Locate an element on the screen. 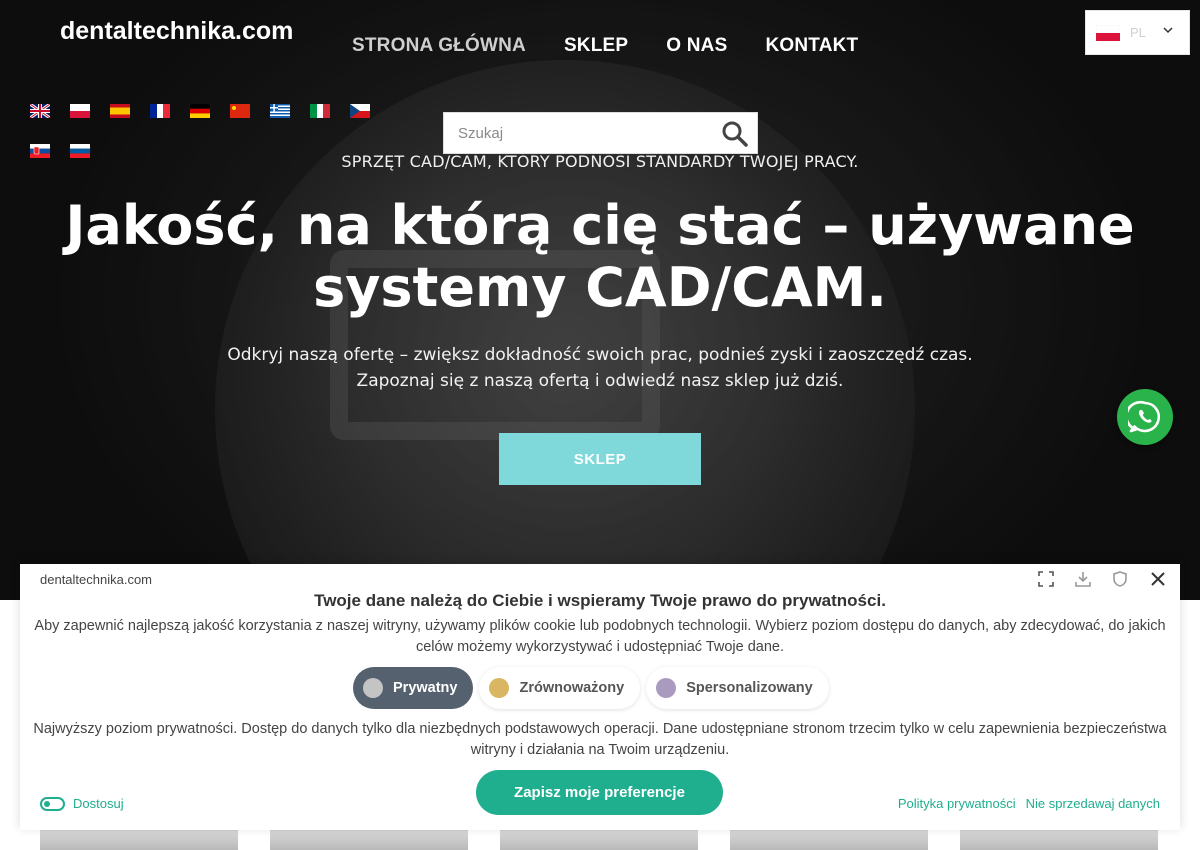 This screenshot has height=850, width=1200. nav-item-shop: SKLEP is located at coordinates (596, 46).